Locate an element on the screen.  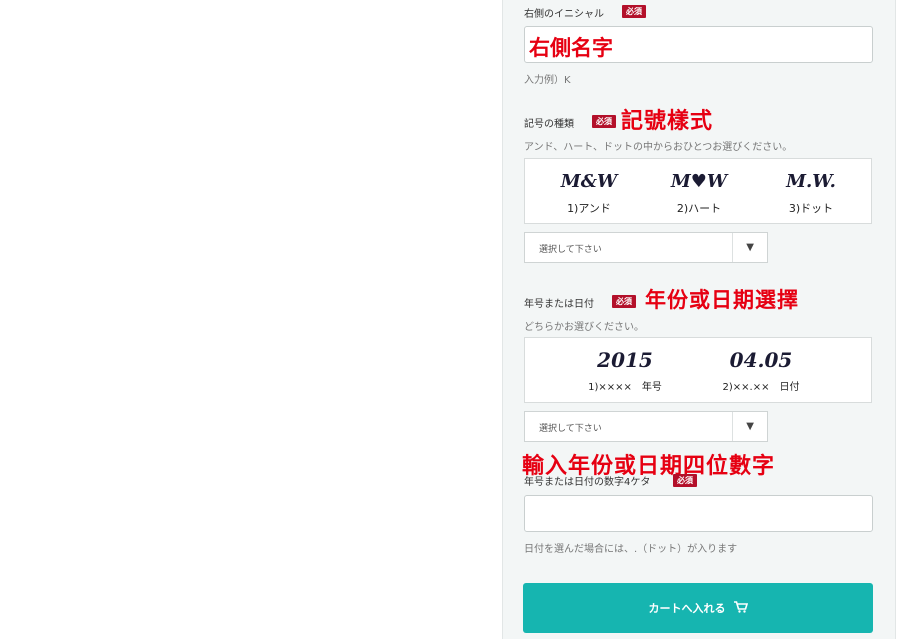
sample-dot-caption: 3)ドット is located at coordinates (811, 208).